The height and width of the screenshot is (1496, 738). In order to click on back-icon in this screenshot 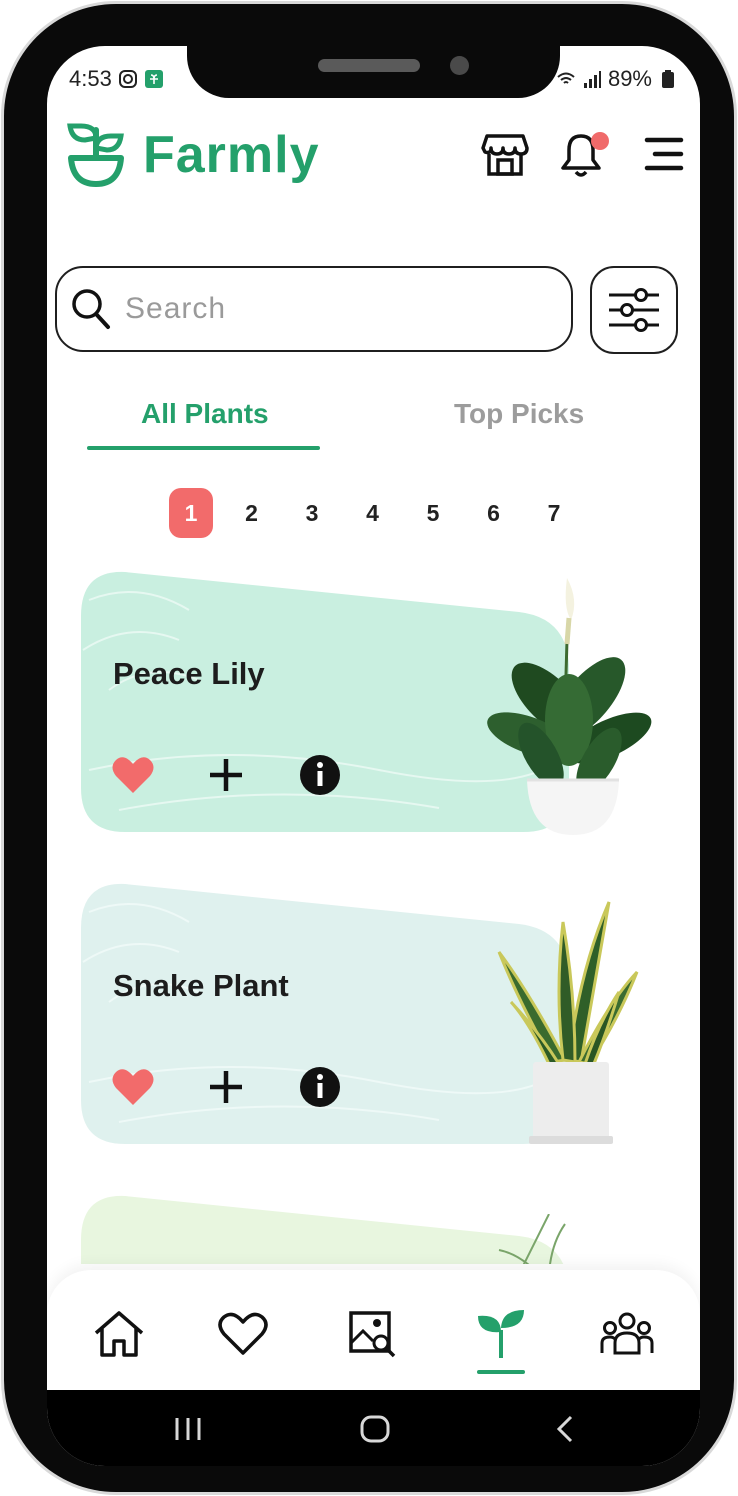, I will do `click(565, 1429)`.